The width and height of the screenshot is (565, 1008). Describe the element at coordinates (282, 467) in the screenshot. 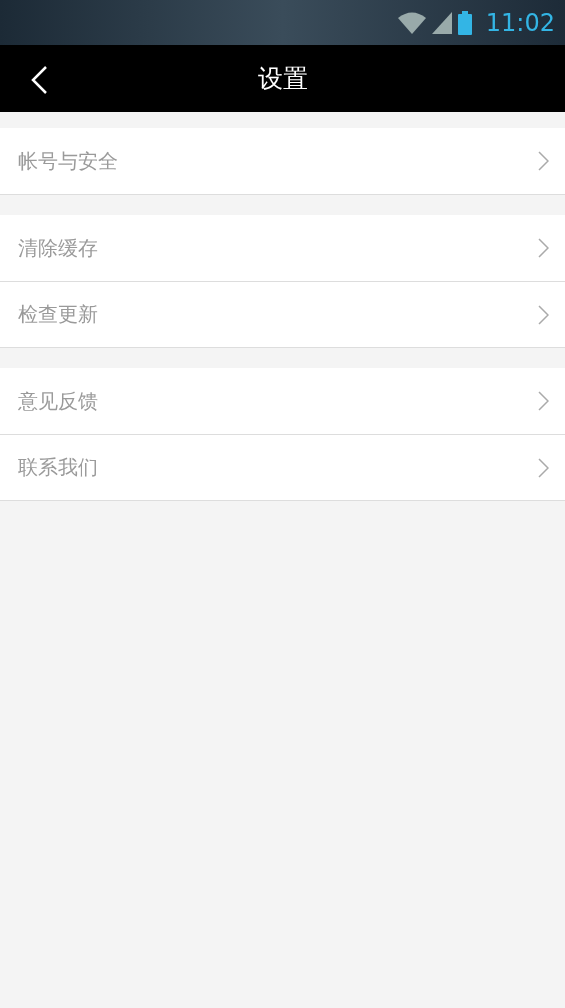

I see `settings-item: 联系我们` at that location.